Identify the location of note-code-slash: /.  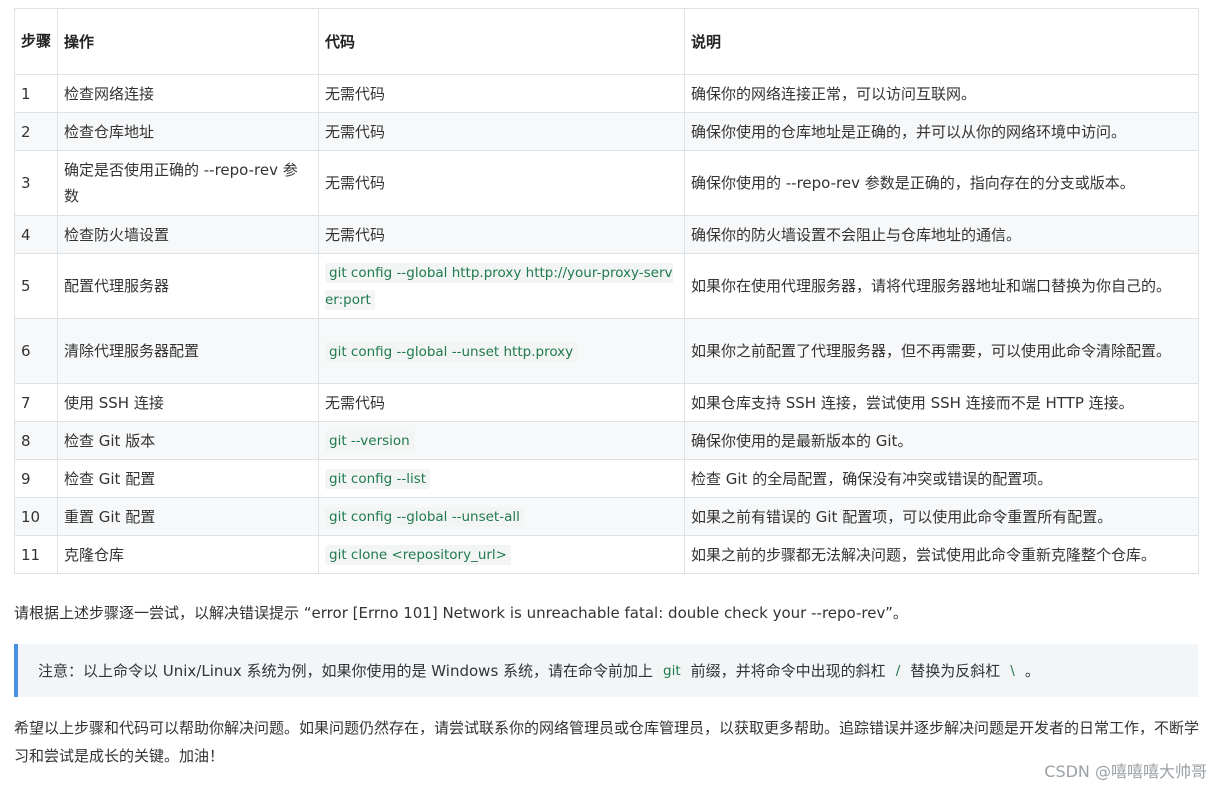
(898, 670).